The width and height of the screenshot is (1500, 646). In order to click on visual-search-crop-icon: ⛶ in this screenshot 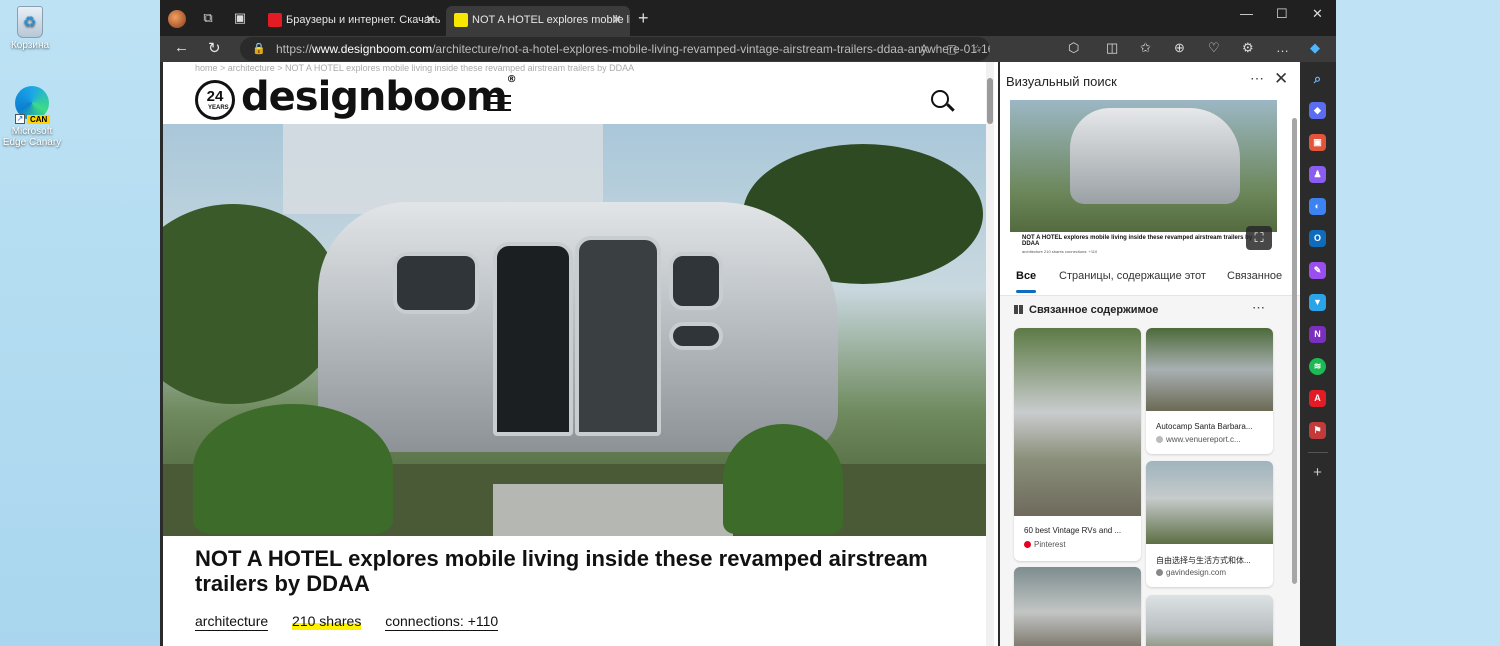, I will do `click(1259, 238)`.